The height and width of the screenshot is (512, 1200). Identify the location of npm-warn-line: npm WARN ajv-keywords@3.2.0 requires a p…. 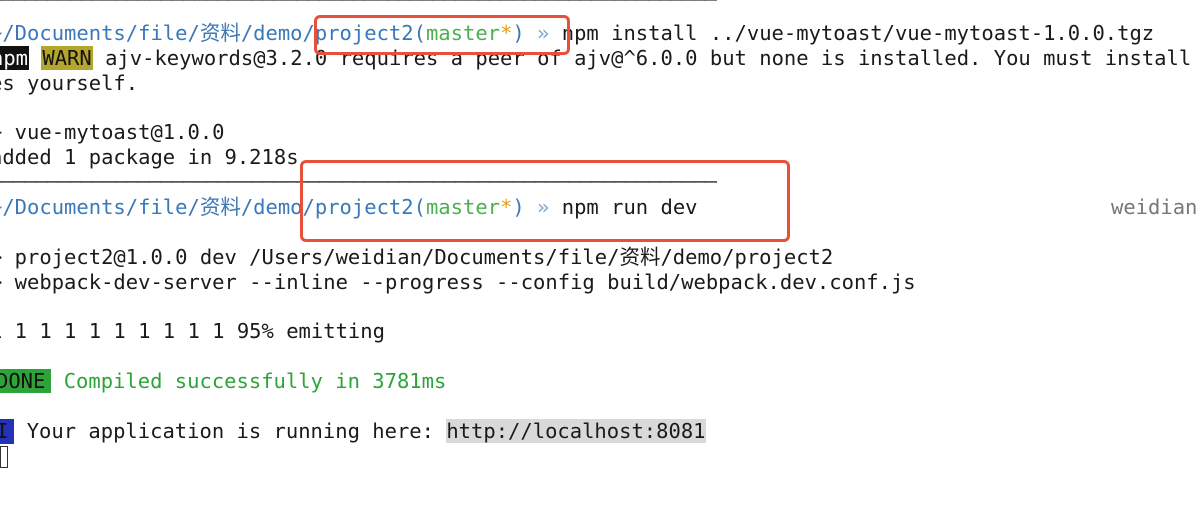
(595, 58).